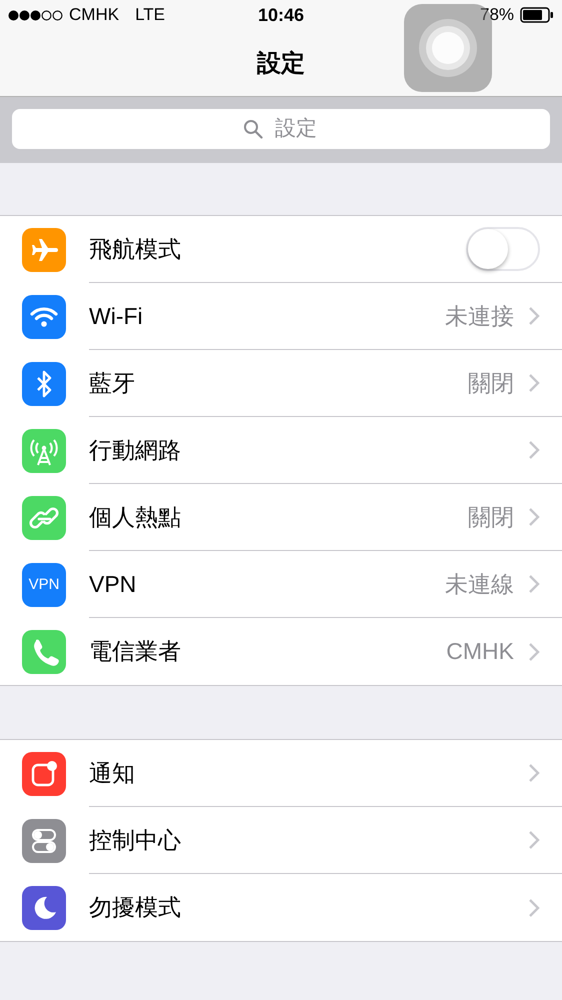 The image size is (562, 1000). Describe the element at coordinates (503, 249) in the screenshot. I see `toggle-switch` at that location.